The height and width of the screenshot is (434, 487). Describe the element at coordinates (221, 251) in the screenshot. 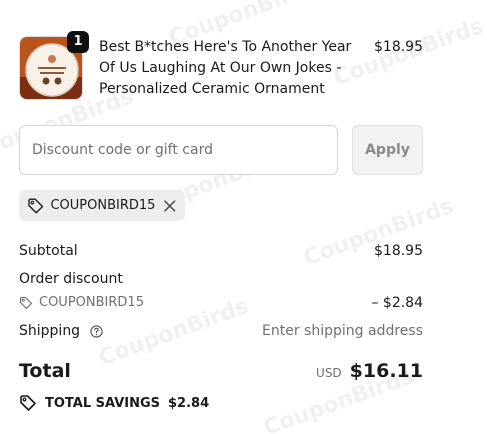

I see `subtotal-row: Subtotal $18.95` at that location.